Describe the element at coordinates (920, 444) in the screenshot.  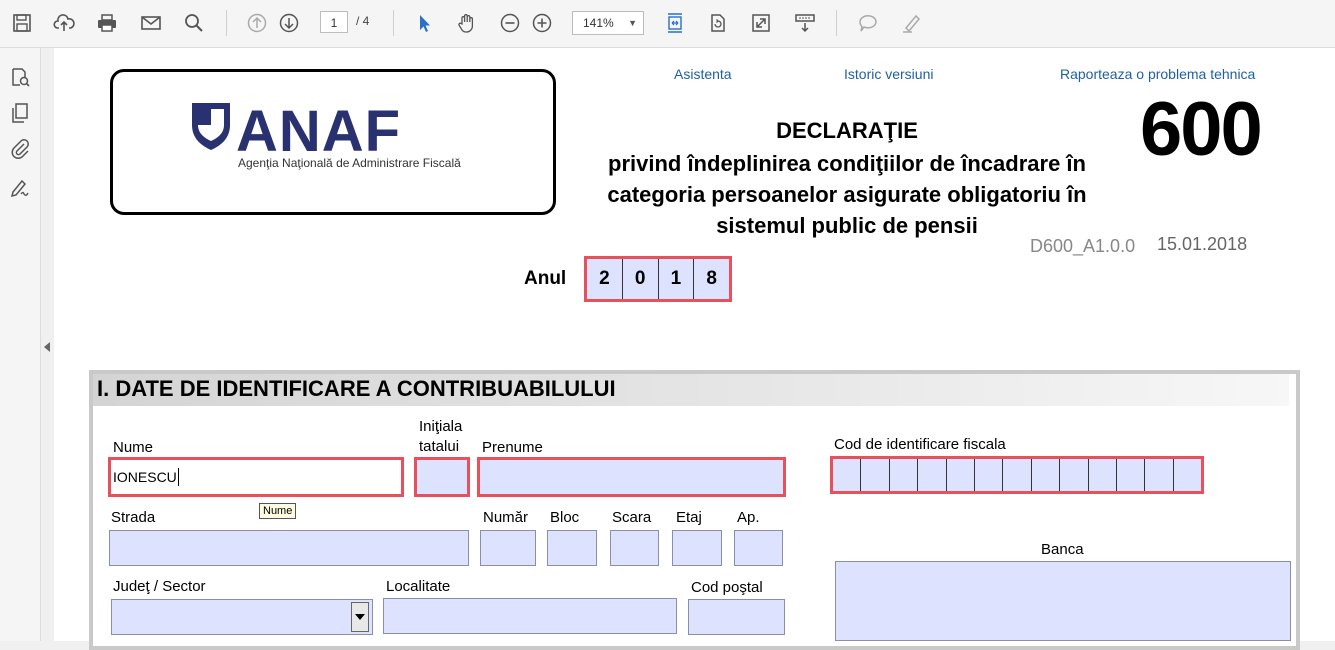
I see `label-cif: Cod de identificare fiscala` at that location.